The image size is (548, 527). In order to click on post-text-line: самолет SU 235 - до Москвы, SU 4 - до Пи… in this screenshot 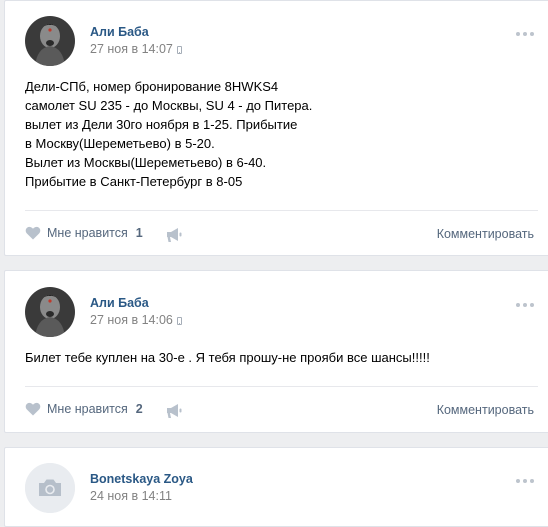, I will do `click(169, 105)`.